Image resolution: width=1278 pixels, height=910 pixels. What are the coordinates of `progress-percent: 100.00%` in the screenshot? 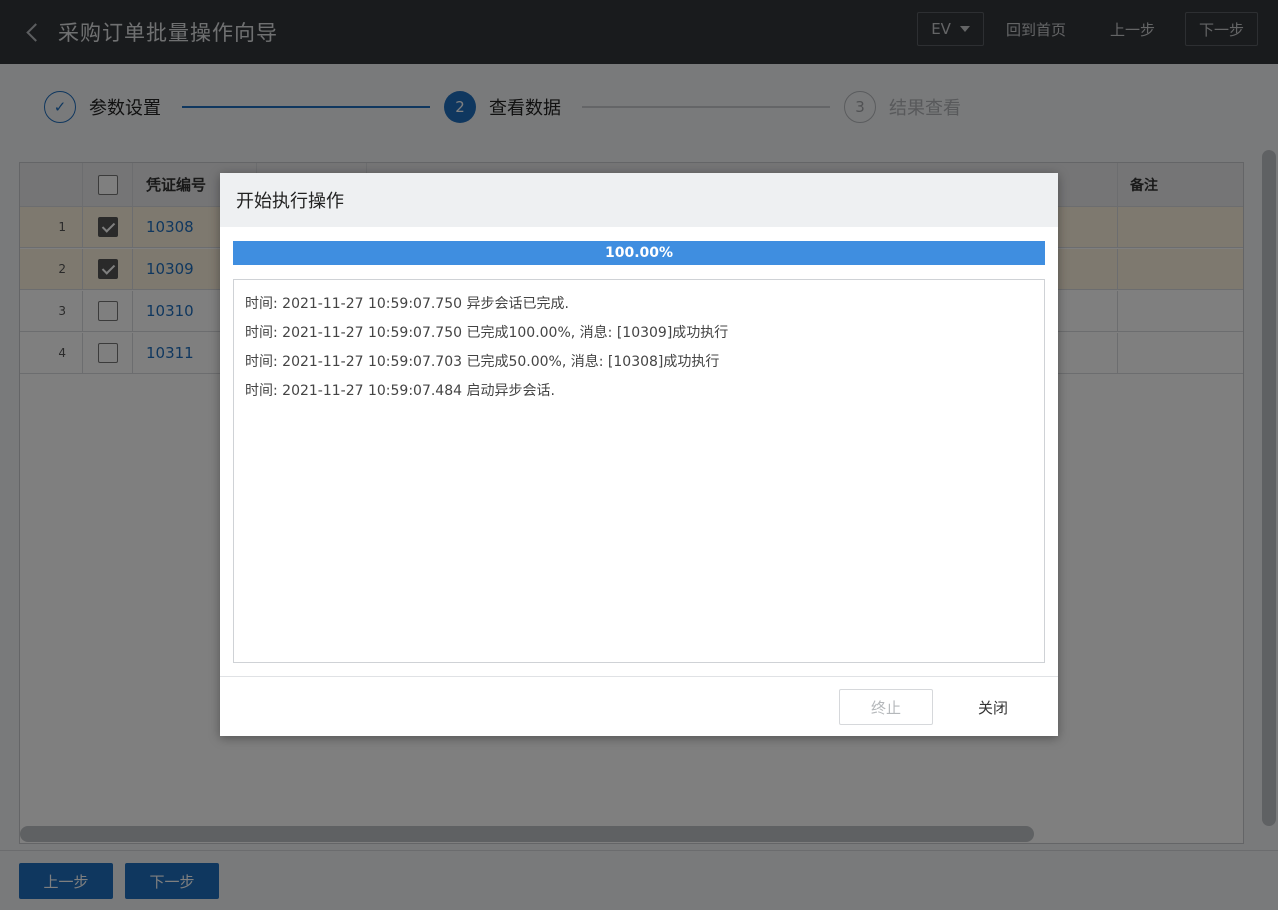 It's located at (639, 253).